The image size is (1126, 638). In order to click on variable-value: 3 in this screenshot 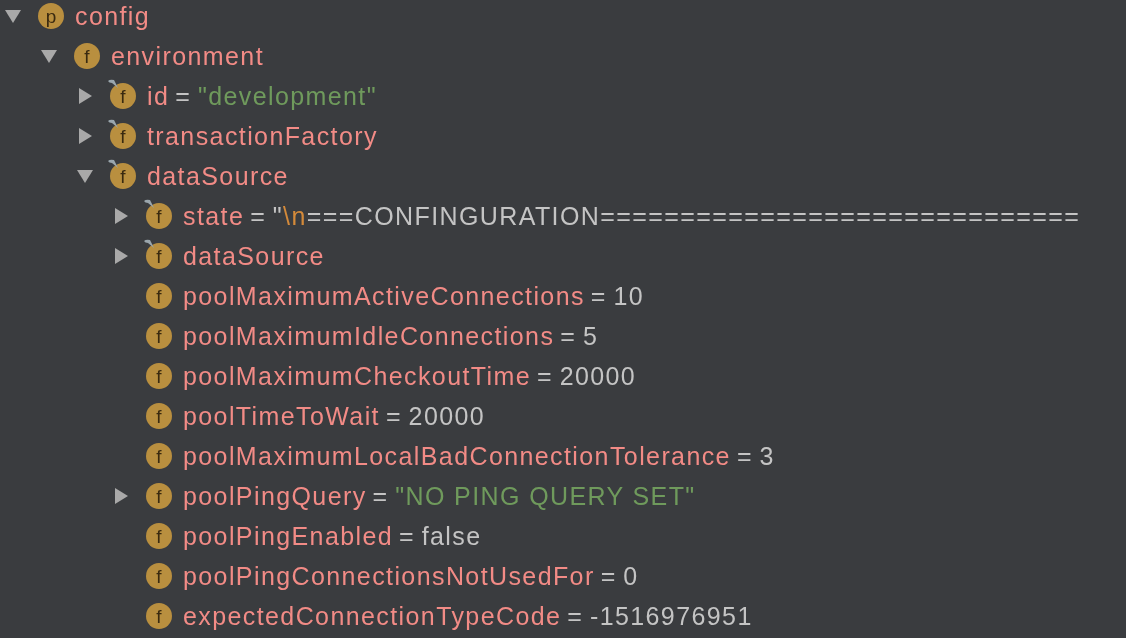, I will do `click(767, 456)`.